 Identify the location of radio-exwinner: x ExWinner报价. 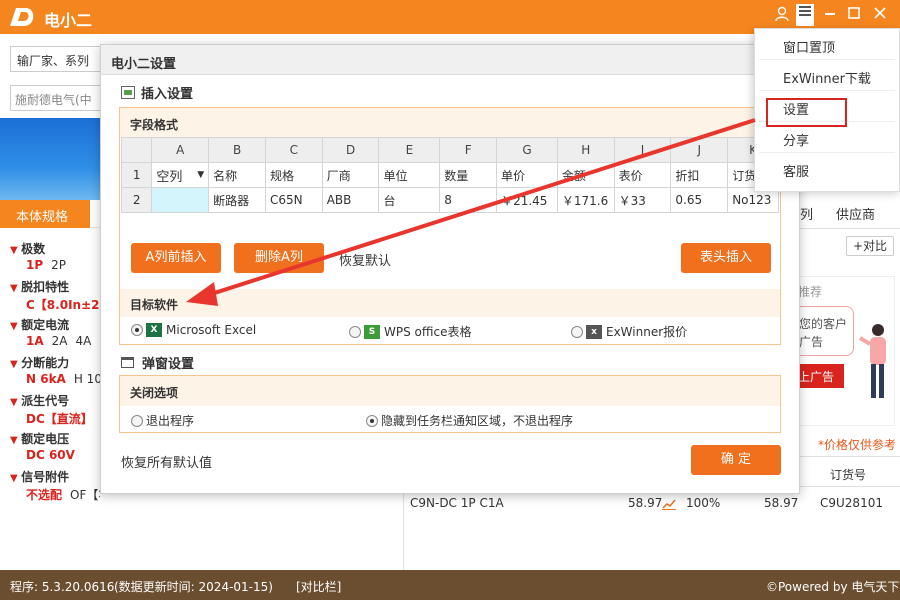
(629, 331).